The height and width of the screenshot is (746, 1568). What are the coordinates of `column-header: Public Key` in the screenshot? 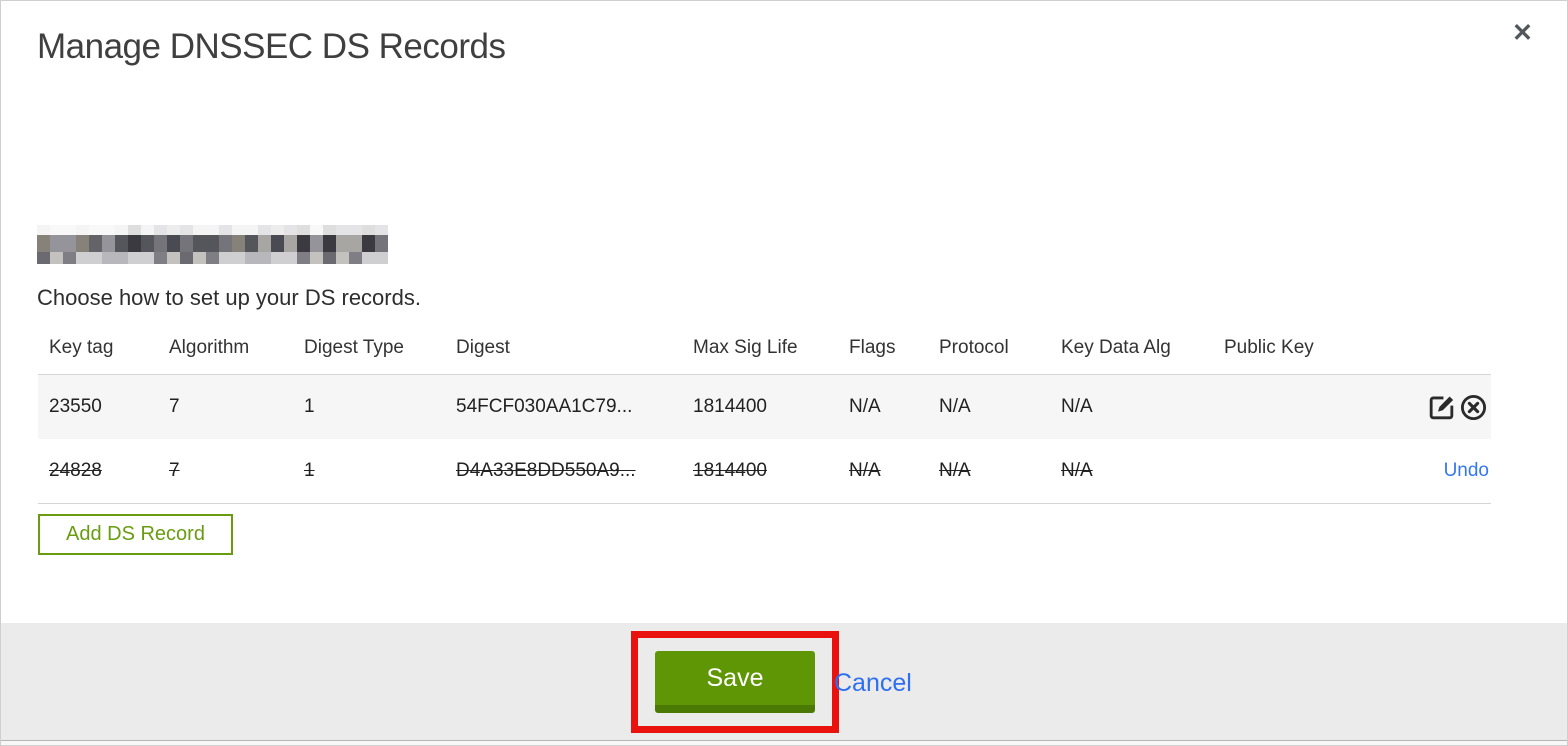 It's located at (1300, 352).